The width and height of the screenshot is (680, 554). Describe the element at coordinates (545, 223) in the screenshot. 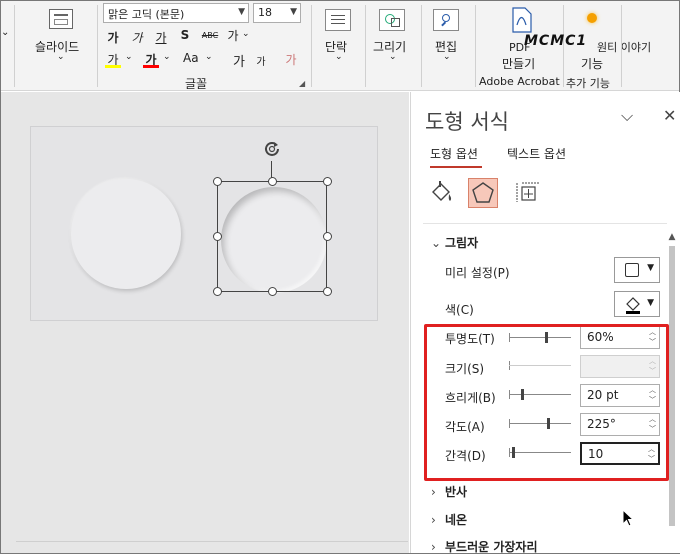

I see `pane-divider` at that location.